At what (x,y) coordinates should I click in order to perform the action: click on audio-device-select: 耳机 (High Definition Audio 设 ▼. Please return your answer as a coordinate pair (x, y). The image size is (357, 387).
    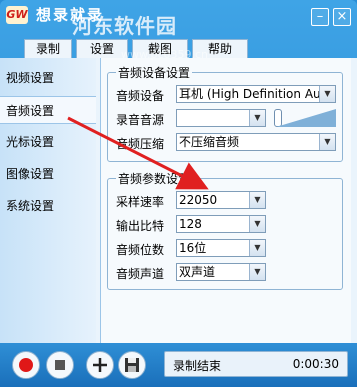
    Looking at the image, I should click on (256, 94).